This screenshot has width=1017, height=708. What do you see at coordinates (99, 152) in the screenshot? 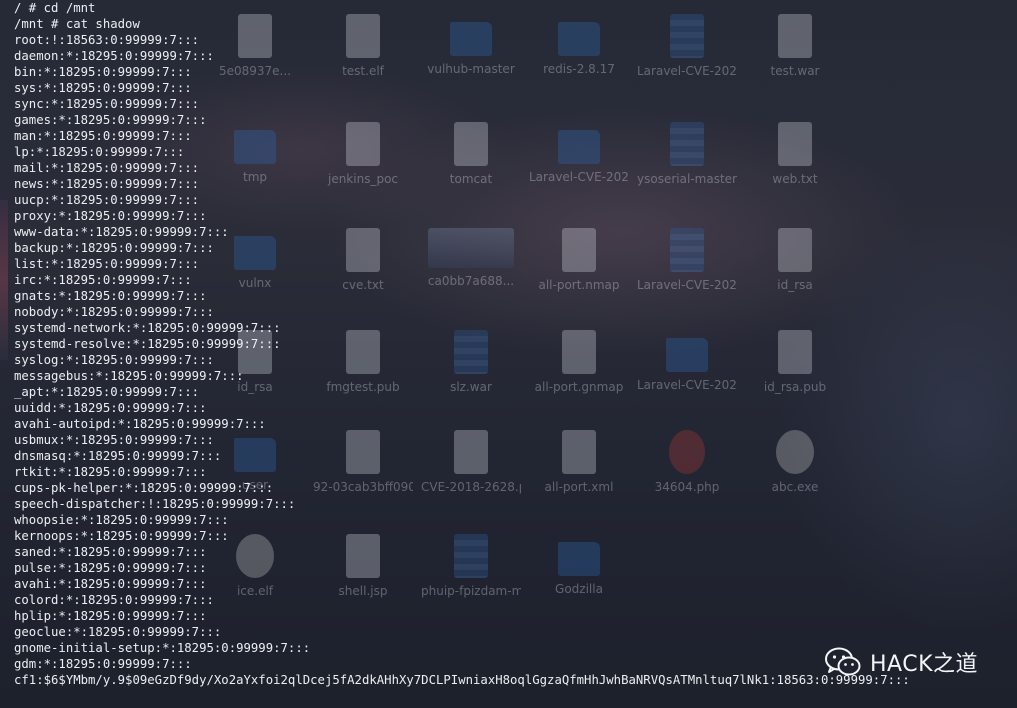
I see `shadow-entry-line: lp:*:18295:0:99999:7:::` at bounding box center [99, 152].